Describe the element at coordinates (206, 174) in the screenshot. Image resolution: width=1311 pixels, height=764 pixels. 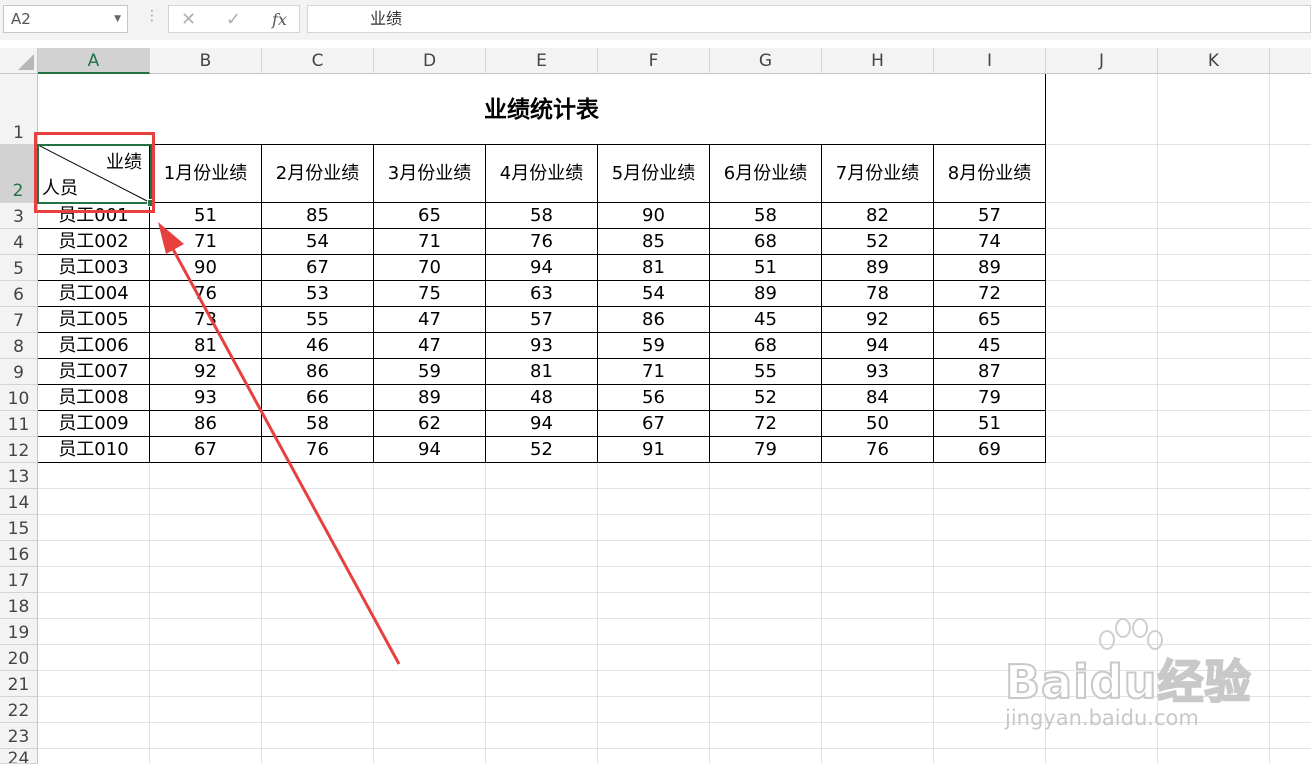
I see `month-header-cell: 1月份业绩` at that location.